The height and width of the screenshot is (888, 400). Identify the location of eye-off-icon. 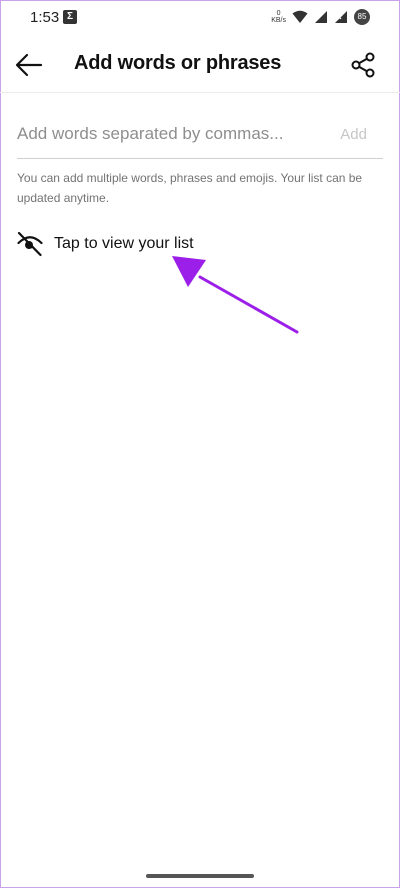
(30, 244).